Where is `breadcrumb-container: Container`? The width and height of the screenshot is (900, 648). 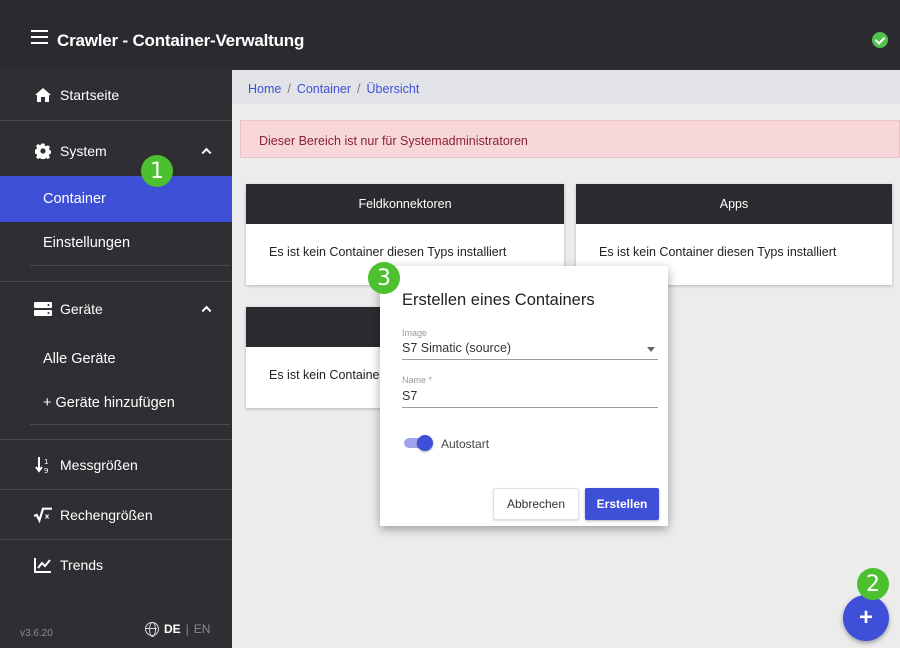
breadcrumb-container: Container is located at coordinates (324, 89).